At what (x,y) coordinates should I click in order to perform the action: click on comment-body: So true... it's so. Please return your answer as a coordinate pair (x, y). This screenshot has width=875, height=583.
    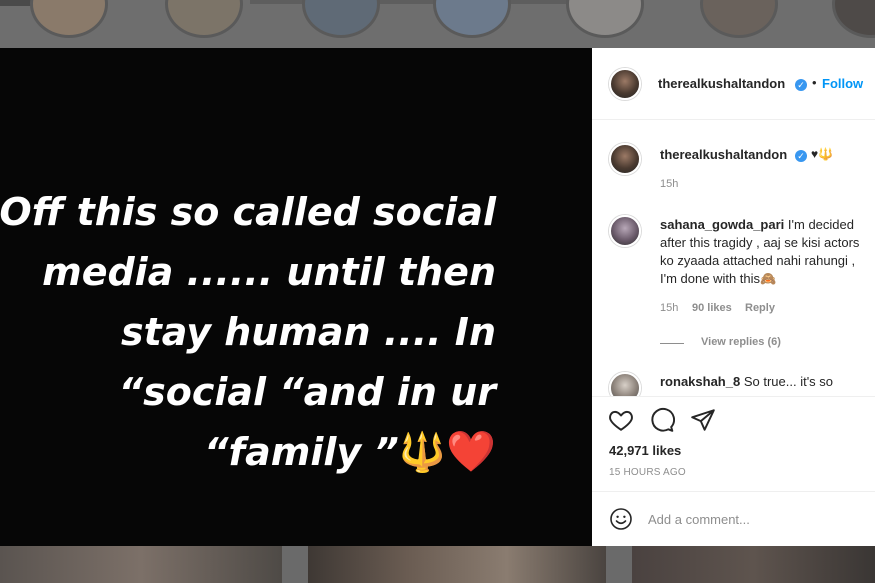
    Looking at the image, I should click on (788, 381).